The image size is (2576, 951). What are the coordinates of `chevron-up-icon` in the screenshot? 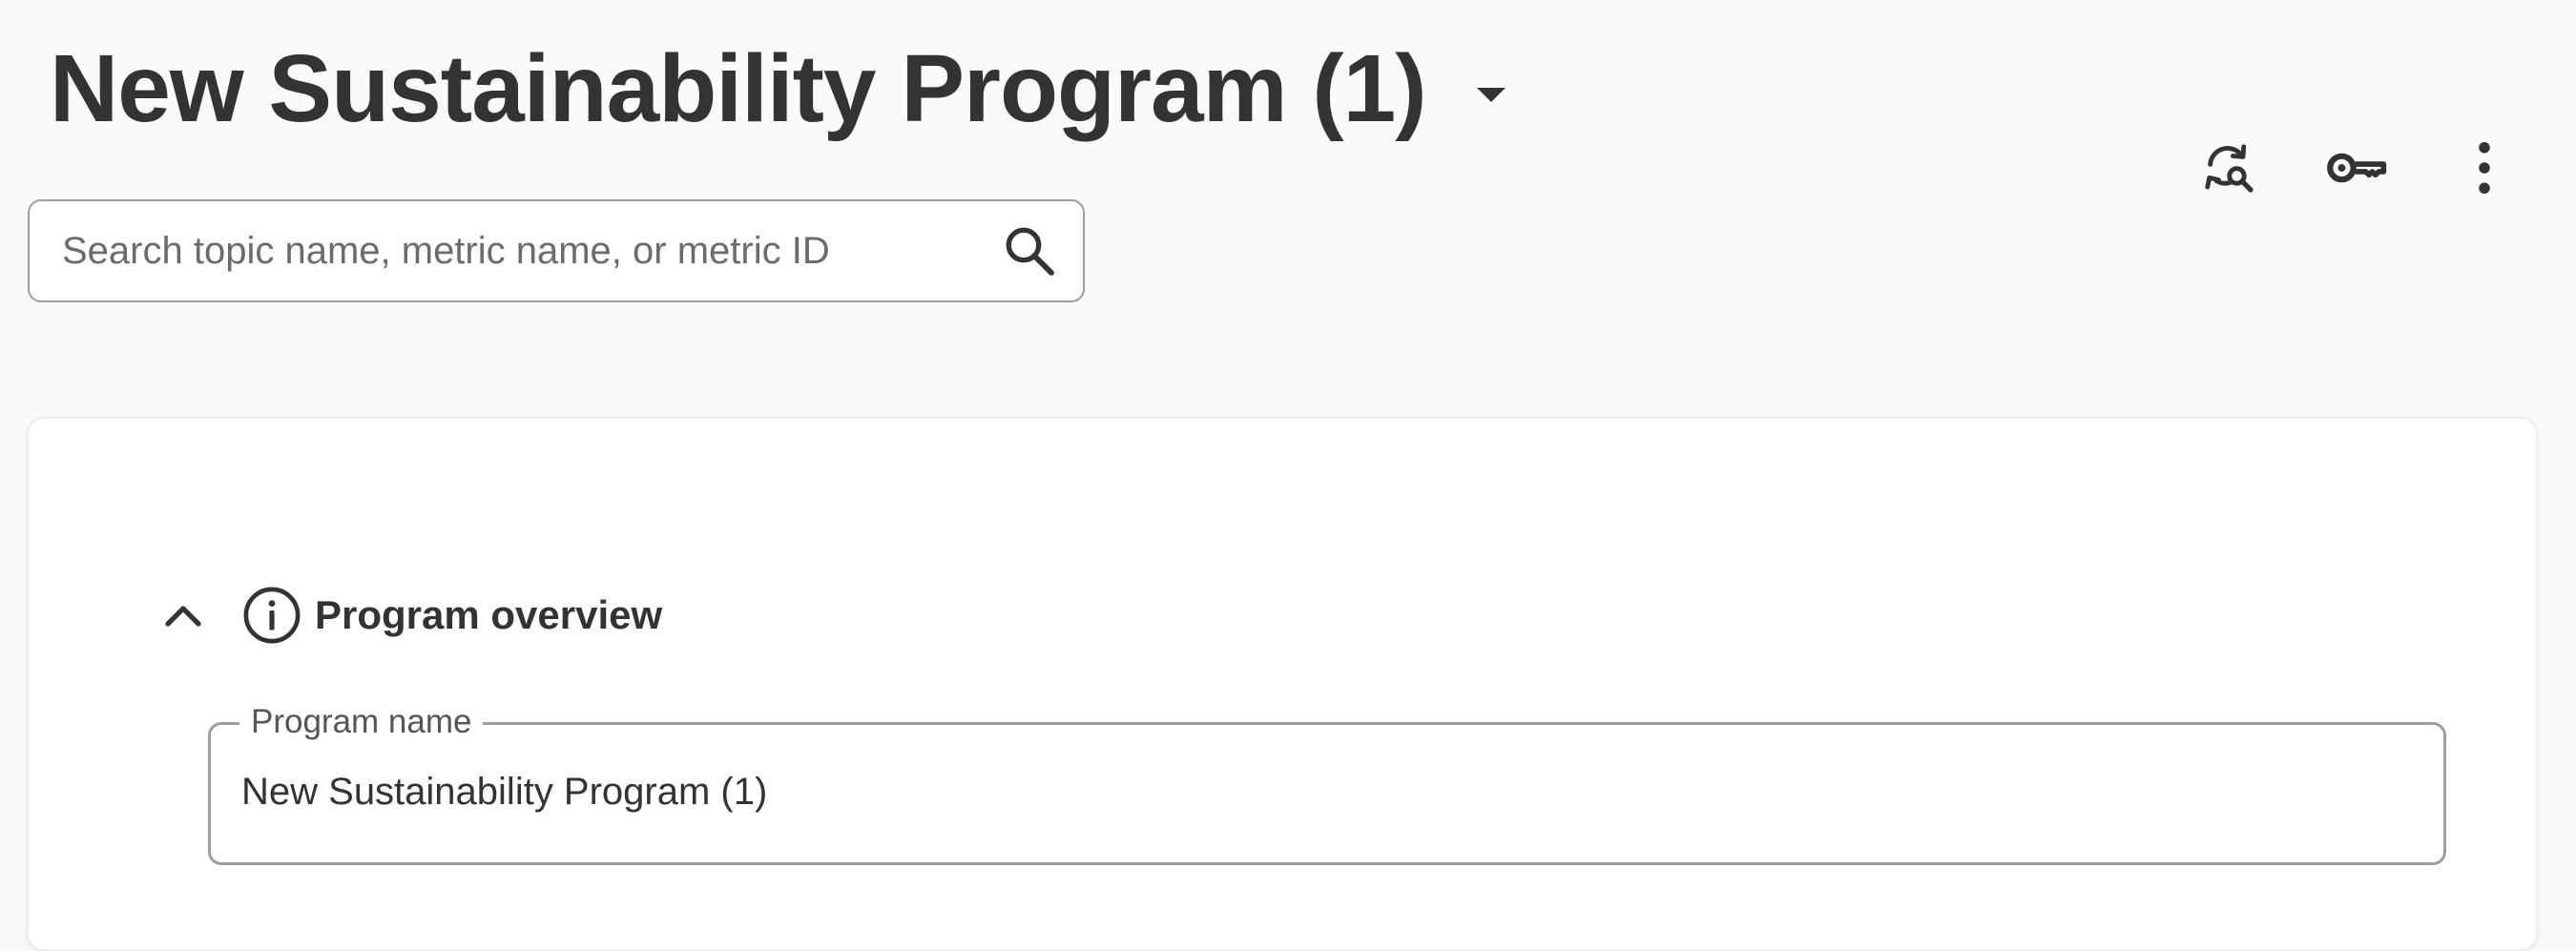 It's located at (183, 616).